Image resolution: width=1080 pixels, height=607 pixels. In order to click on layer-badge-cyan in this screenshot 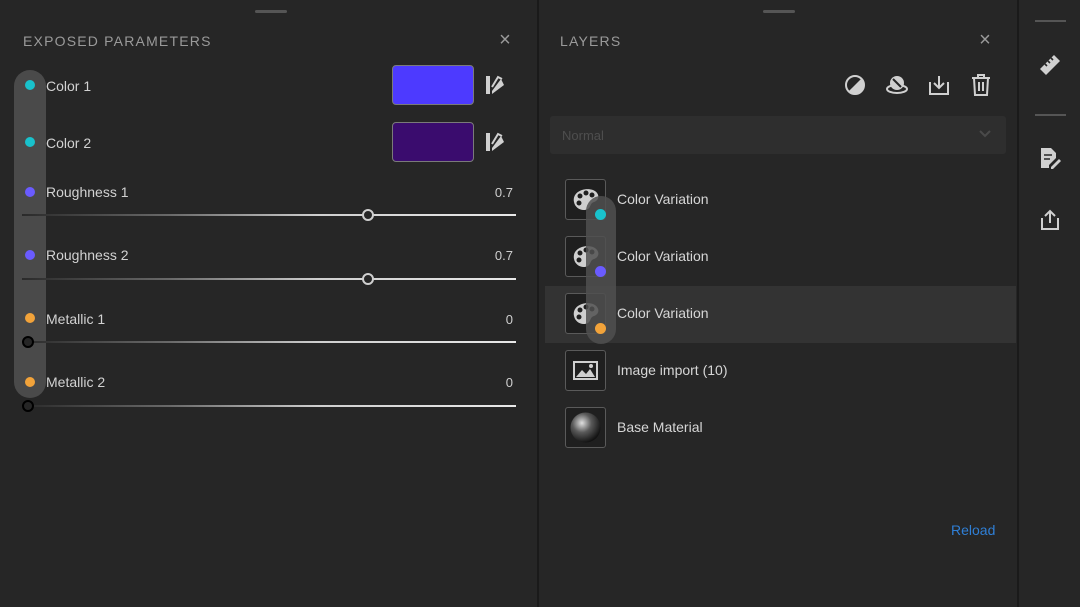, I will do `click(600, 214)`.